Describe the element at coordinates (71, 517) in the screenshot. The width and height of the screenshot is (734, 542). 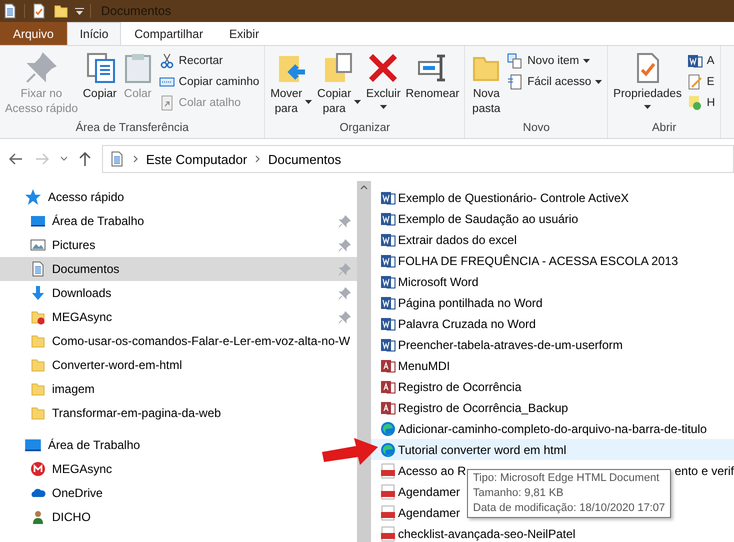
I see `tree-item: DICHO` at that location.